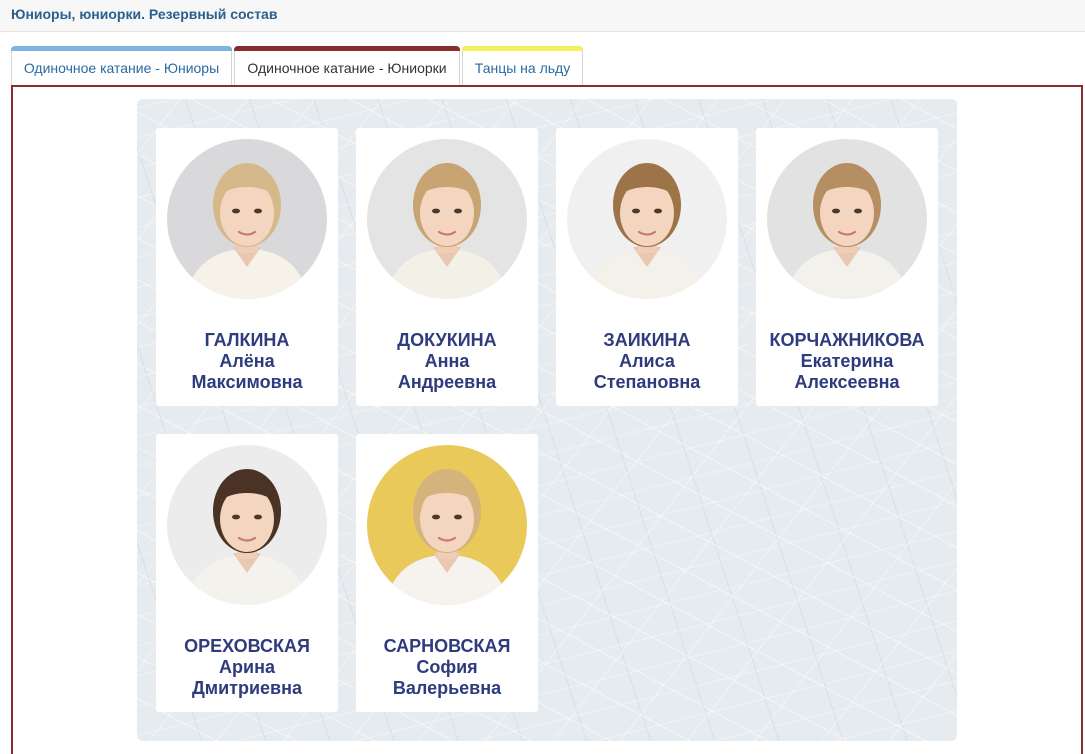  Describe the element at coordinates (447, 382) in the screenshot. I see `athlete-patronymic: Андреевна` at that location.